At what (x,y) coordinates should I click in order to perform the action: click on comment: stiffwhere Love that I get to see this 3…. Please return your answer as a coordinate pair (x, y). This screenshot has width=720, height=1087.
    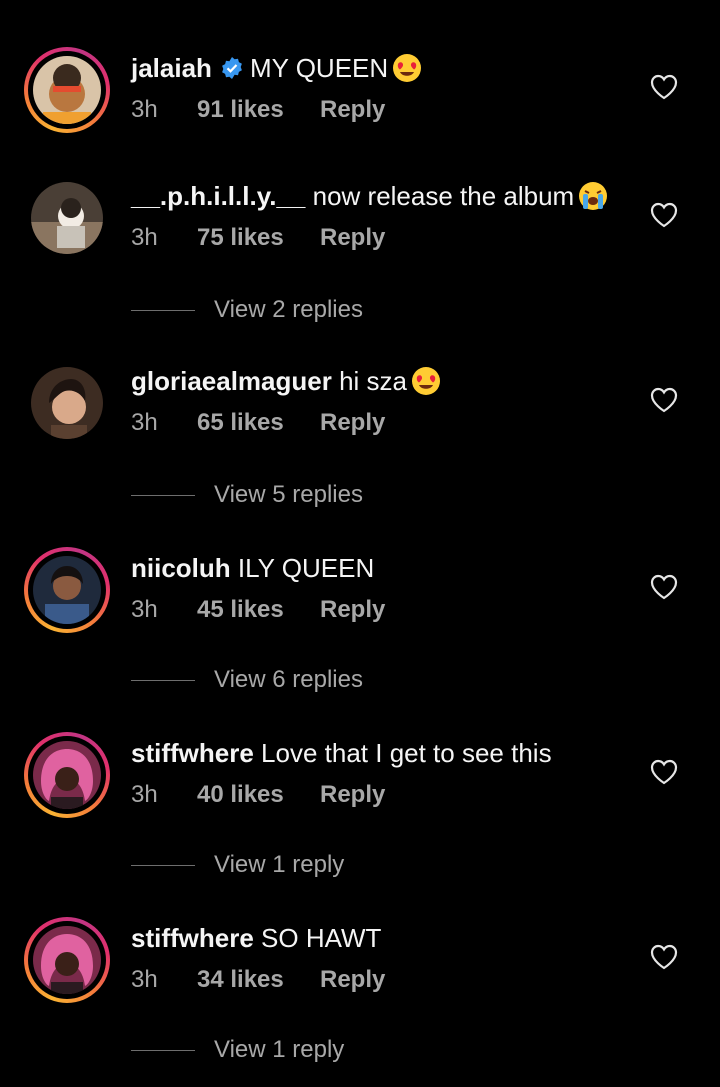
    Looking at the image, I should click on (360, 792).